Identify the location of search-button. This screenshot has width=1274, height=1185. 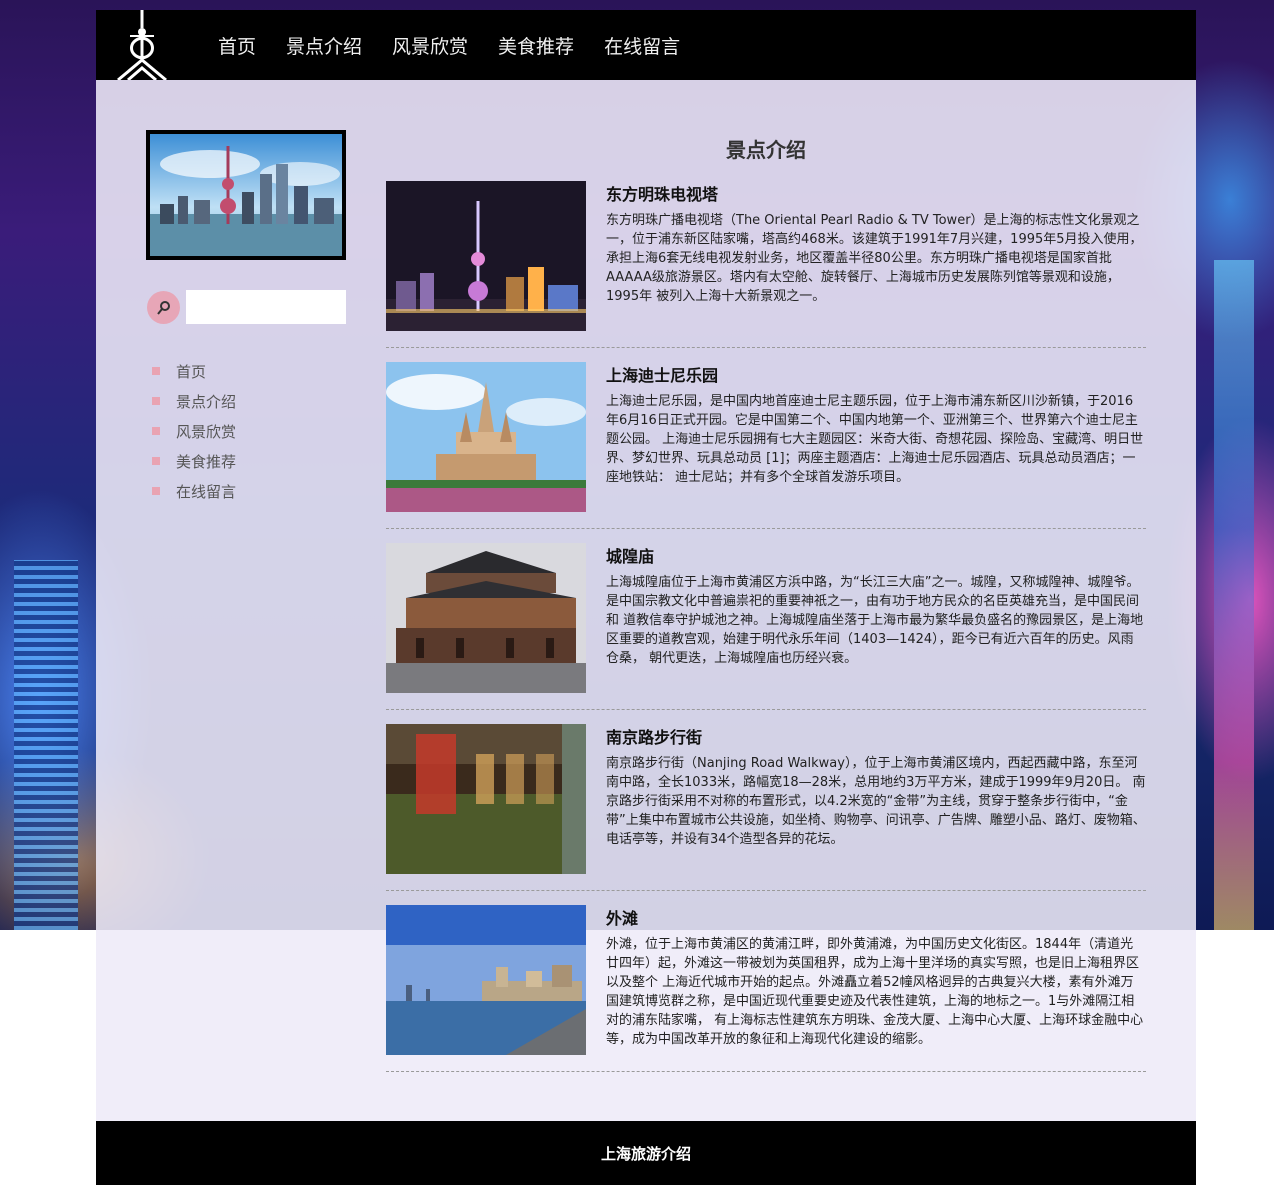
(163, 307).